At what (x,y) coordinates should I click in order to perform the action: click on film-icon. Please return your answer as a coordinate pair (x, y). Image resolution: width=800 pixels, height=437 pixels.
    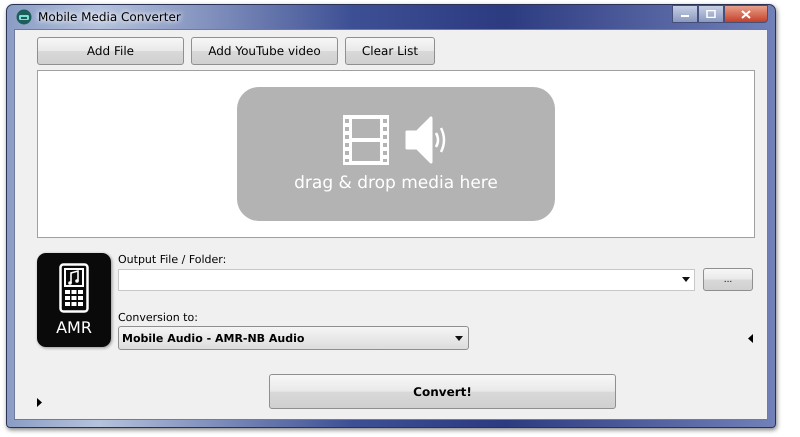
    Looking at the image, I should click on (366, 140).